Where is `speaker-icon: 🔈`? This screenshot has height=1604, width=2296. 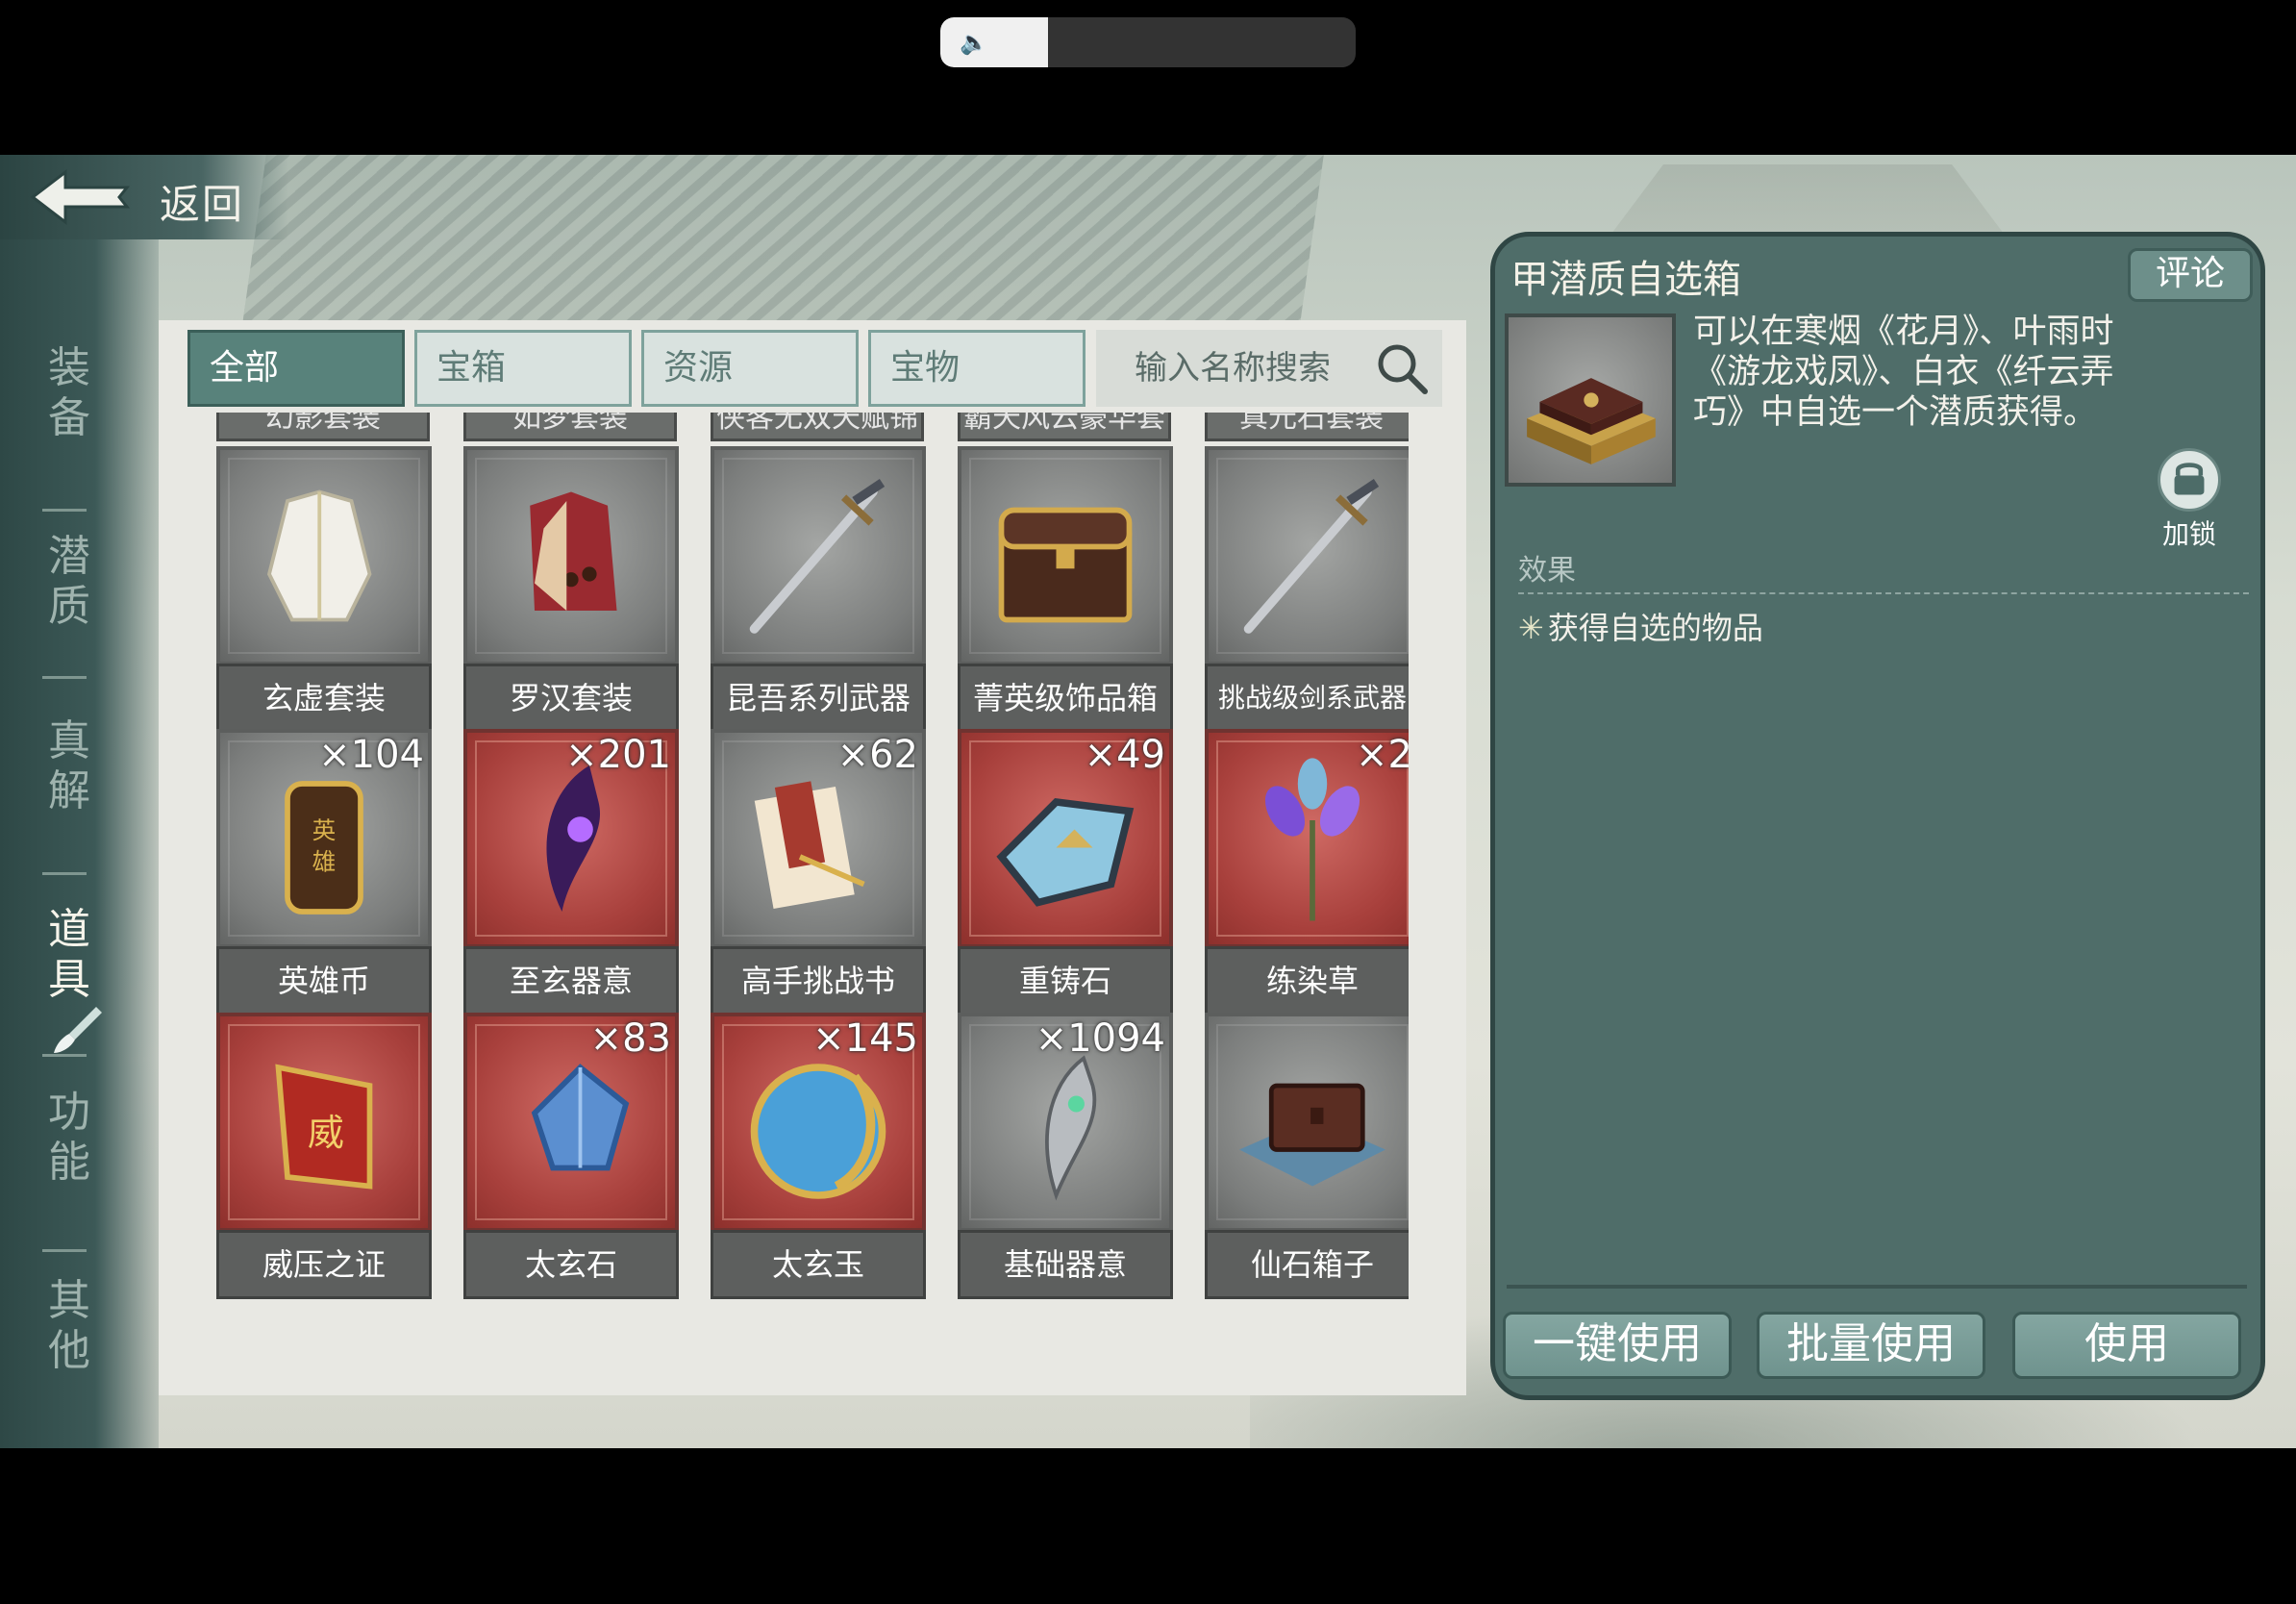 speaker-icon: 🔈 is located at coordinates (974, 42).